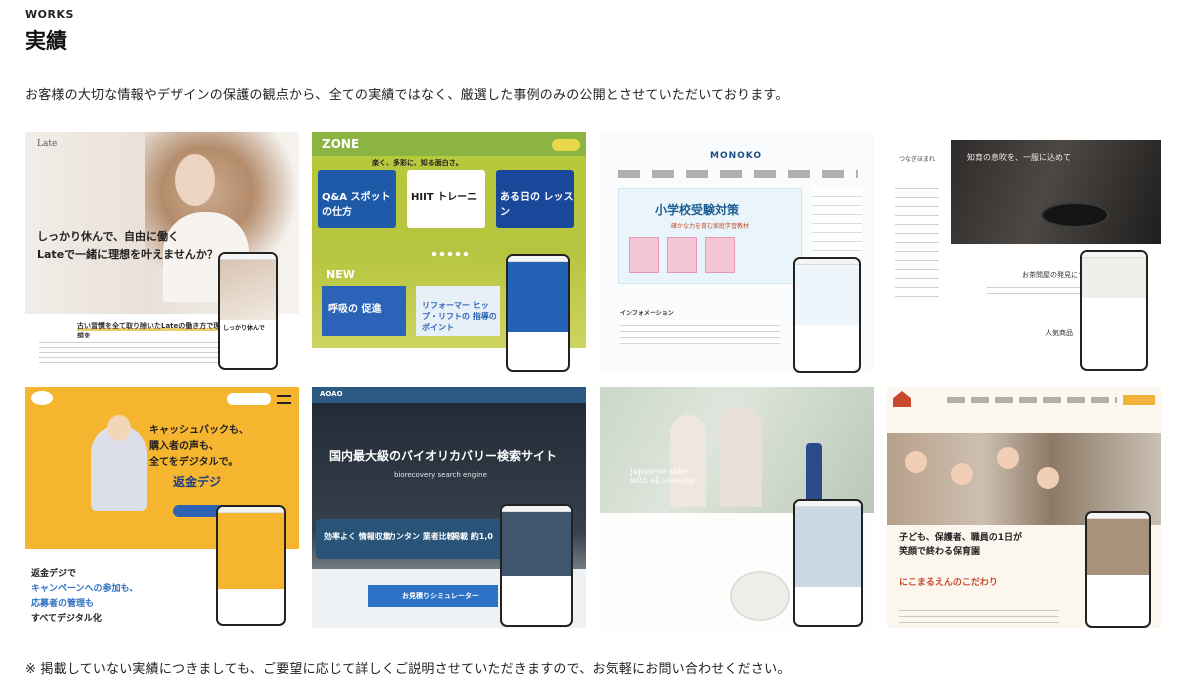 Image resolution: width=1190 pixels, height=688 pixels. I want to click on section-title: 実績, so click(46, 41).